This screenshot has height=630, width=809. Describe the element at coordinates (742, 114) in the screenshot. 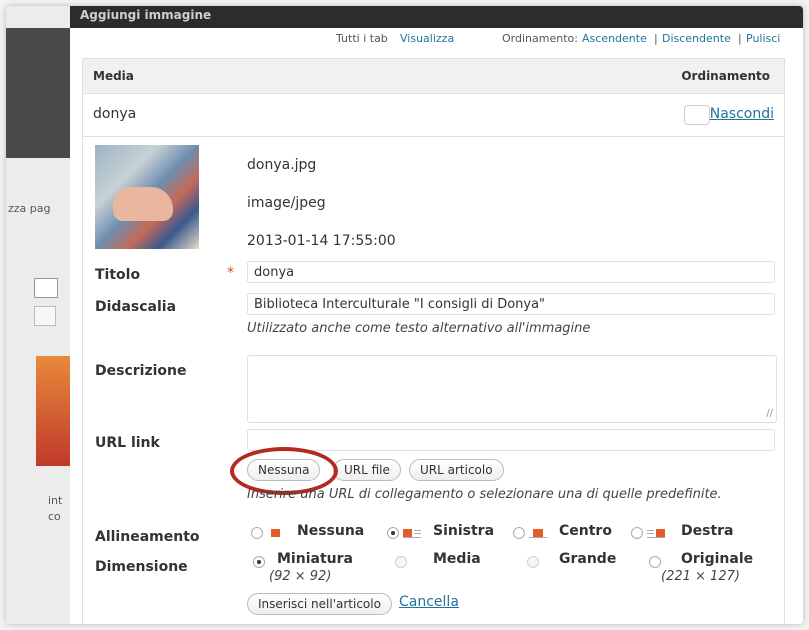

I see `hide-link: Nascondi` at that location.